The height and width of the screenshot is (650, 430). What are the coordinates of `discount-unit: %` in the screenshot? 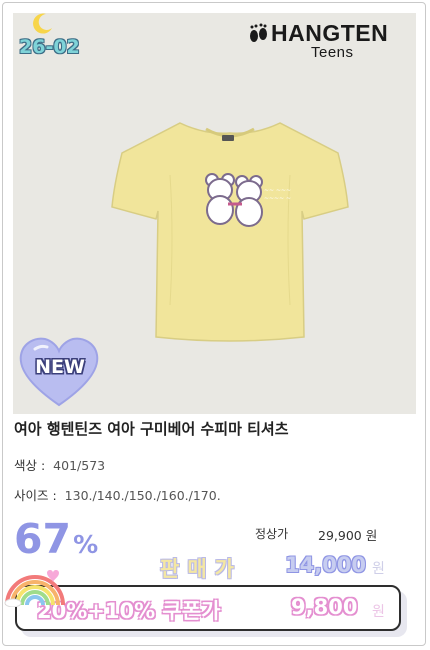 It's located at (86, 544).